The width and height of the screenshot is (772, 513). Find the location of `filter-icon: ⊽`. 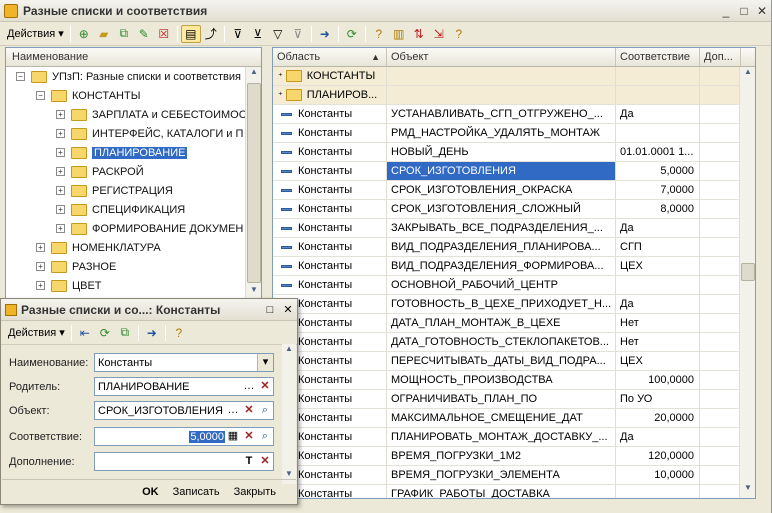

filter-icon: ⊽ is located at coordinates (238, 34).